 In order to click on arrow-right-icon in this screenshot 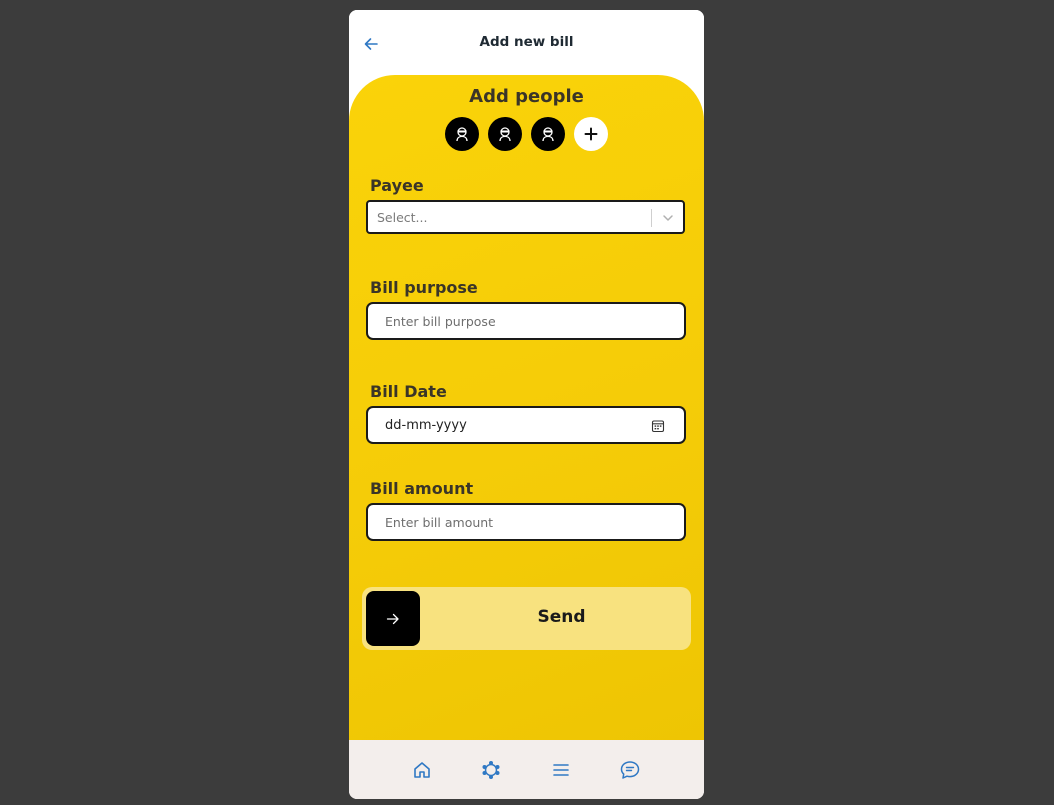, I will do `click(392, 618)`.